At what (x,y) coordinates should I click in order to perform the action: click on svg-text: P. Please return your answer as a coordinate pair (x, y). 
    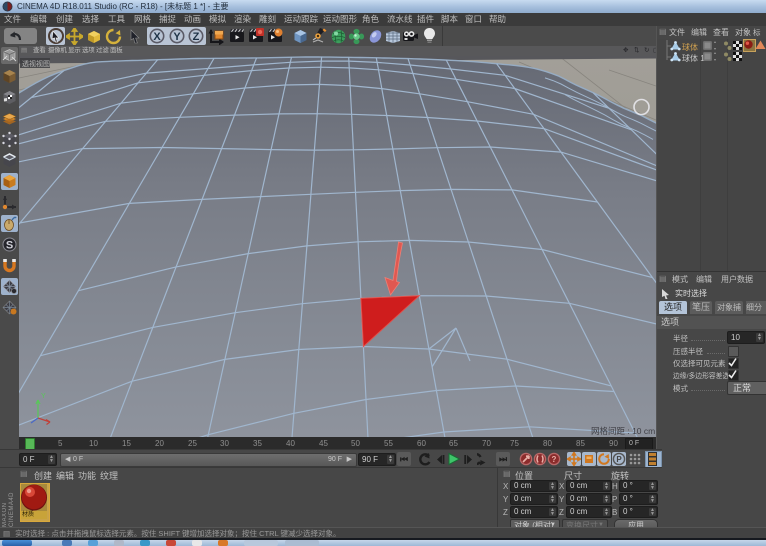
    Looking at the image, I should click on (619, 459).